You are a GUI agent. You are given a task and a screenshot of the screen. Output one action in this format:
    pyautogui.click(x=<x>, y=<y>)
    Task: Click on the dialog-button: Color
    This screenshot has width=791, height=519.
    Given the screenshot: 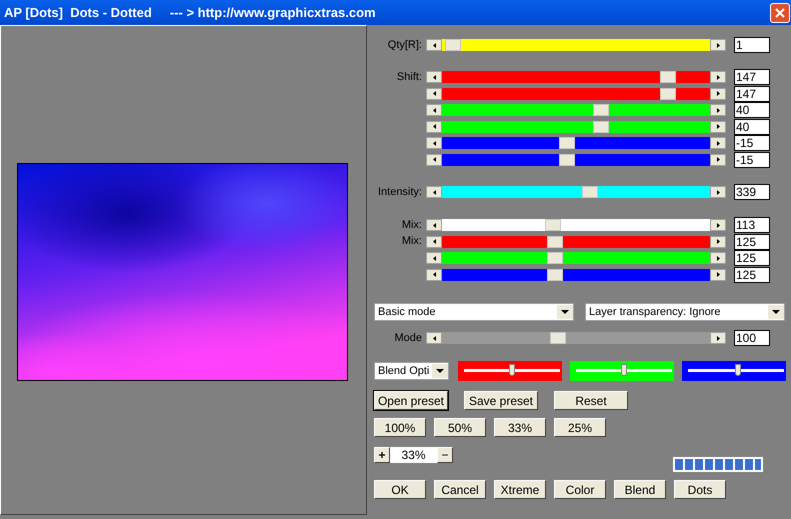 What is the action you would take?
    pyautogui.click(x=580, y=489)
    